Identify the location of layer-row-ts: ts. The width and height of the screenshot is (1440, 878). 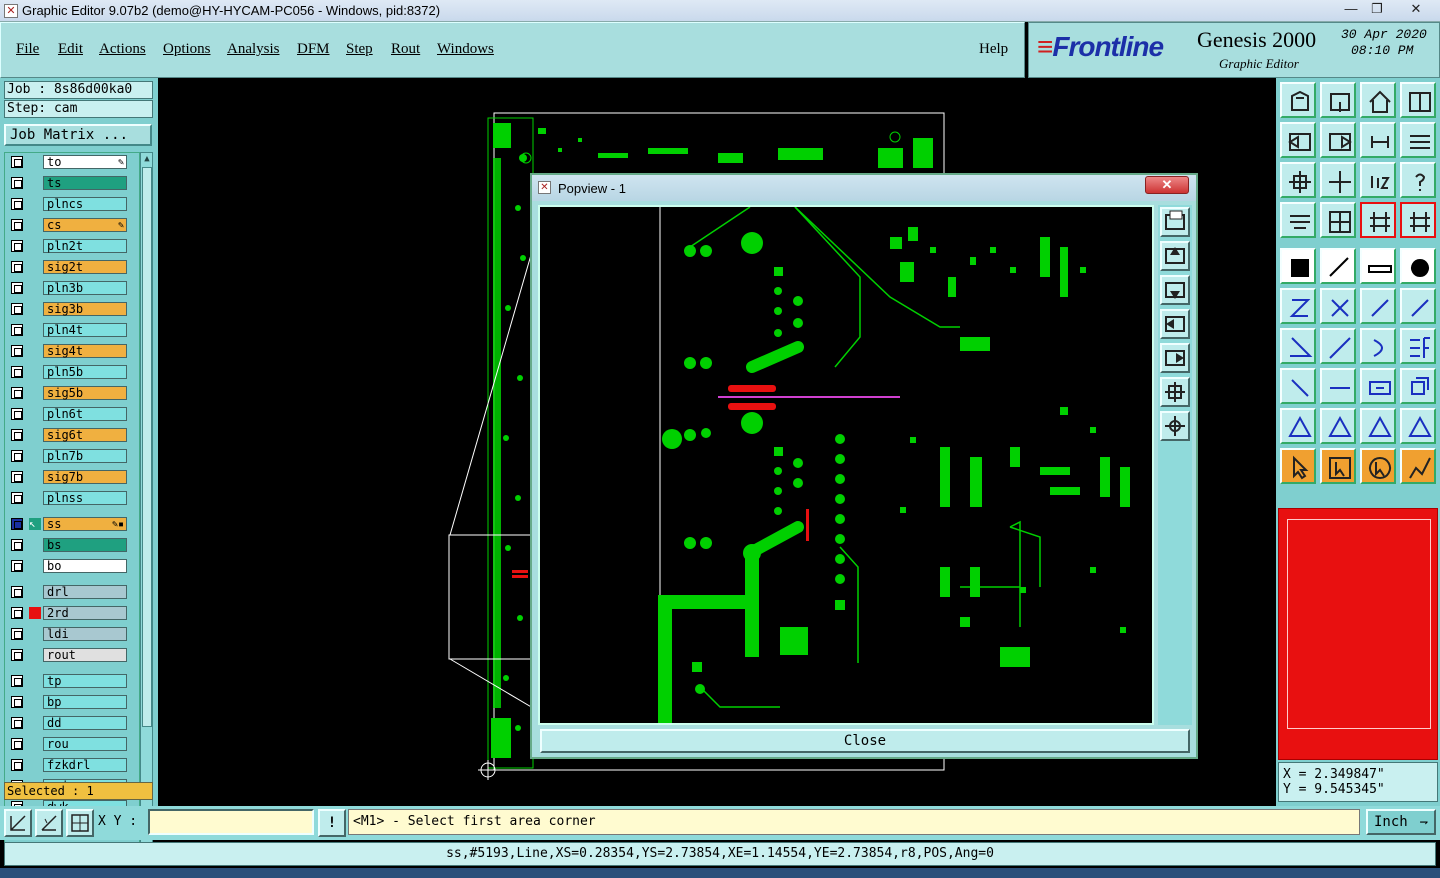
(68, 183).